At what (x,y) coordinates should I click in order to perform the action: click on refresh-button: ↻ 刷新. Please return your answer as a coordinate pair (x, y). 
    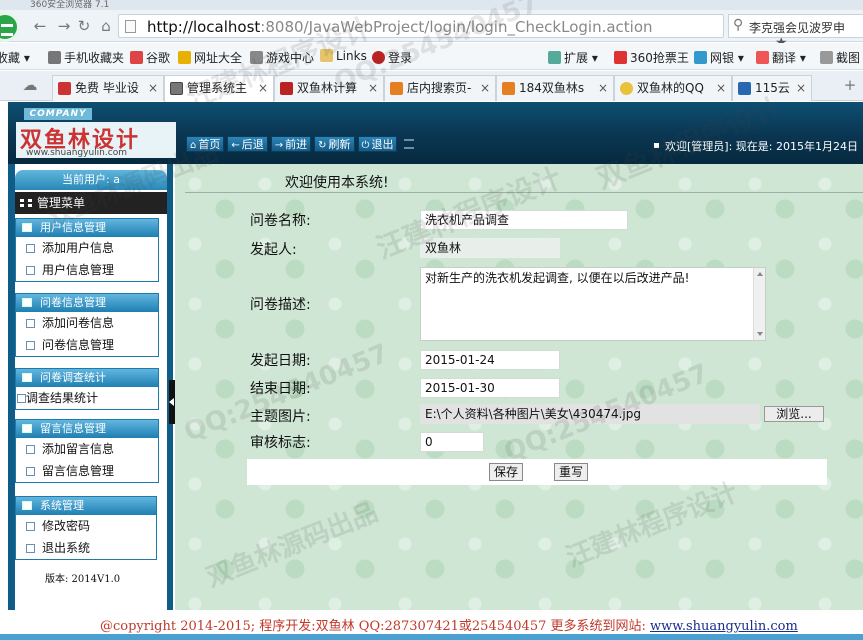
    Looking at the image, I should click on (334, 144).